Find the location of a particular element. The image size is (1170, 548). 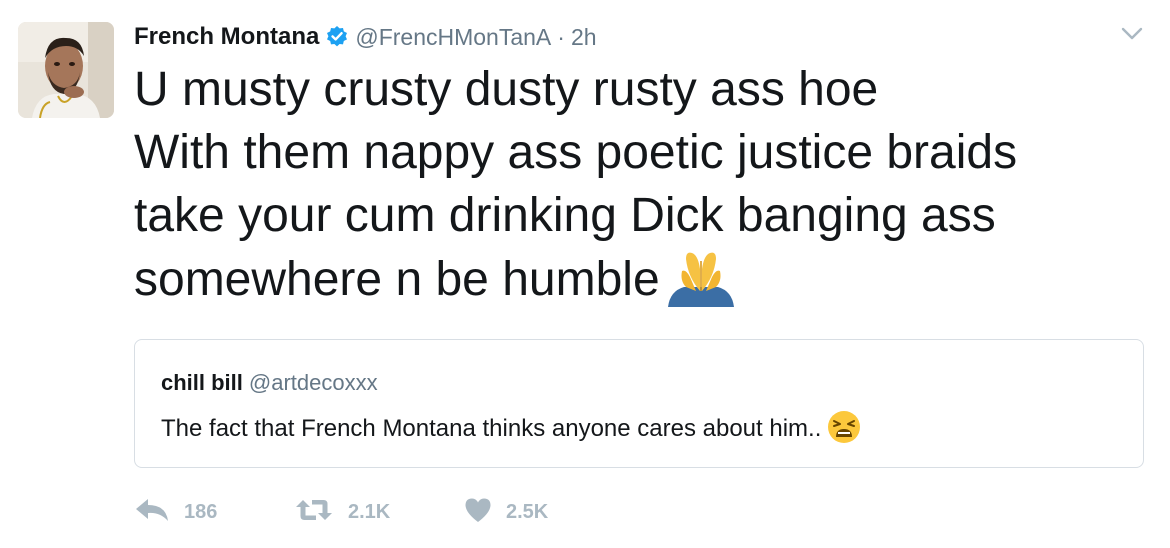

tweet-actions: 186 2.1K 2.5K is located at coordinates (379, 512).